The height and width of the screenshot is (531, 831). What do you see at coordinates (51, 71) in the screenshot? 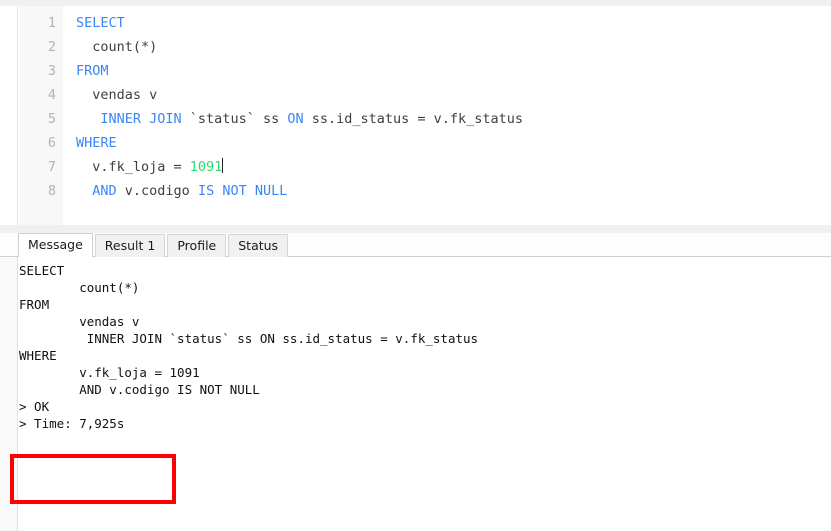
I see `editor-line-number: 3` at bounding box center [51, 71].